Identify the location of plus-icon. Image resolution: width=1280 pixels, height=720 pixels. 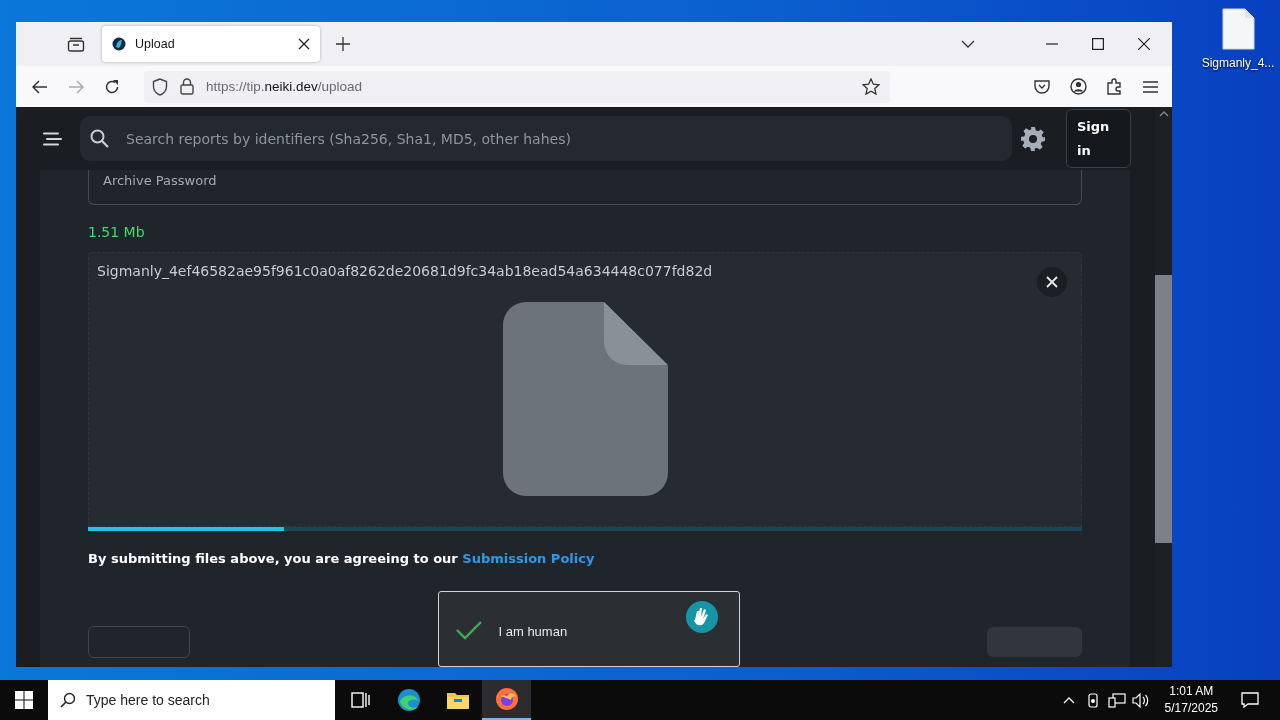
(343, 44).